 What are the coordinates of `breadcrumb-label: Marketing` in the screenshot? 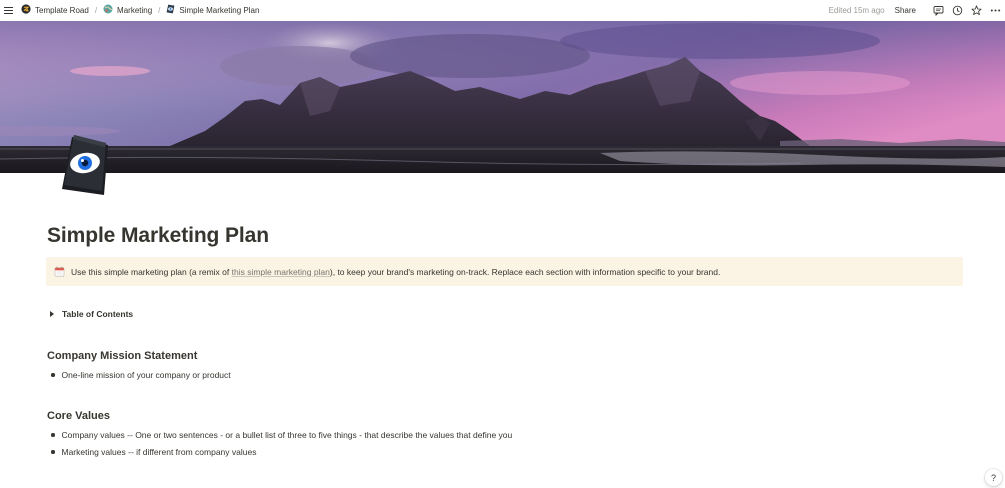 It's located at (135, 10).